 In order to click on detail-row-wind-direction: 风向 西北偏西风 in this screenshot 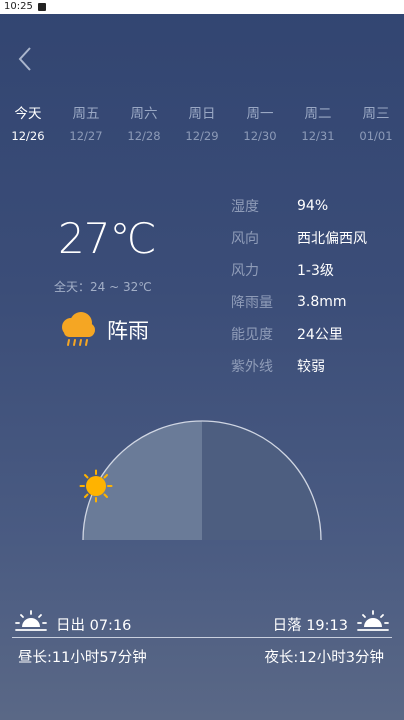, I will do `click(299, 238)`.